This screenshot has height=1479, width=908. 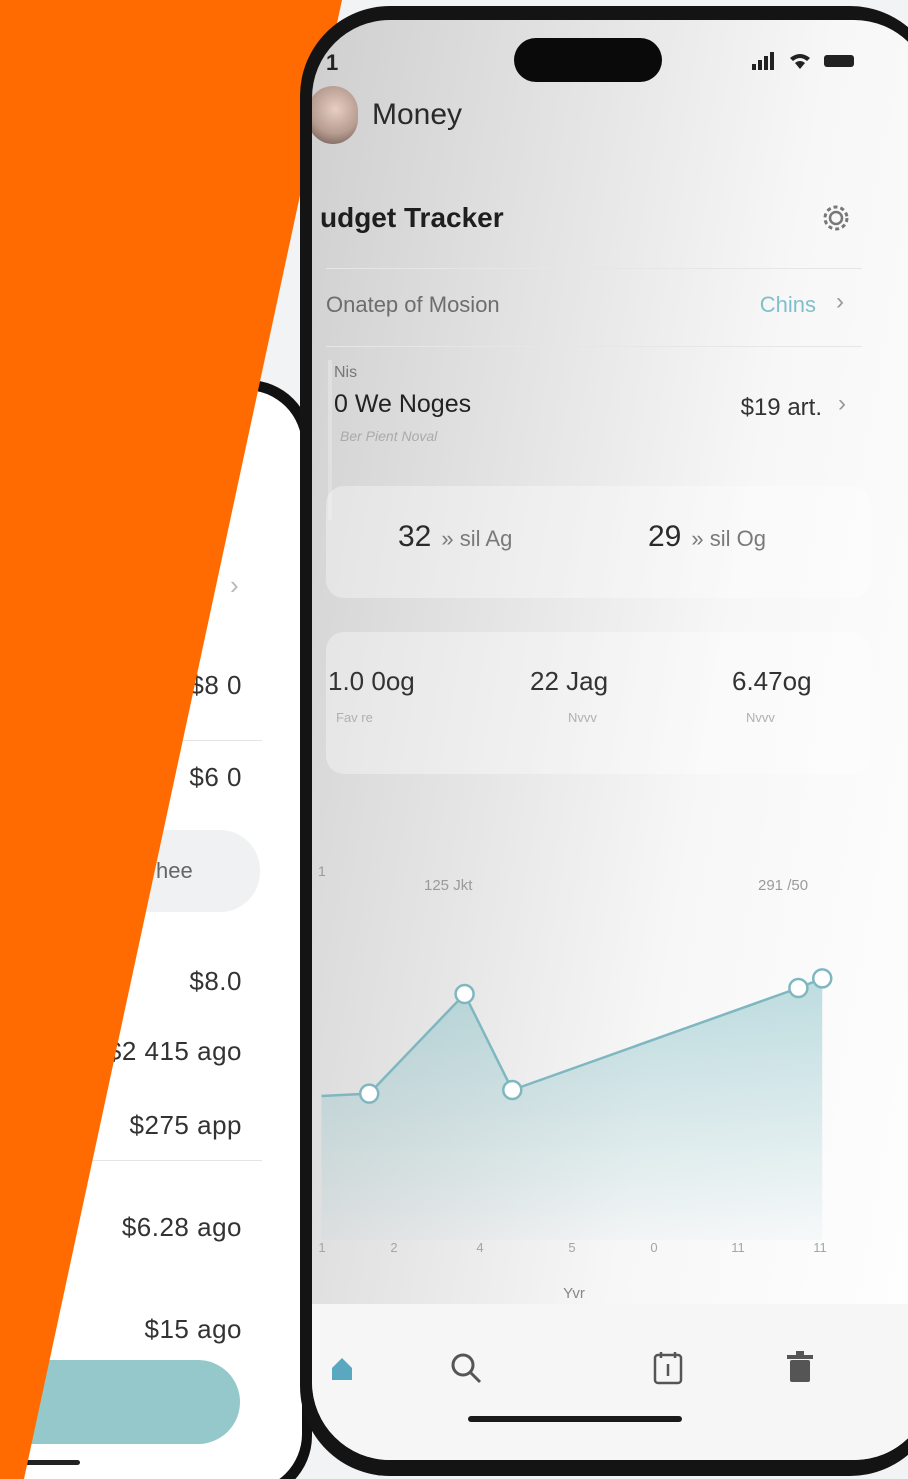 What do you see at coordinates (572, 1109) in the screenshot?
I see `series-area` at bounding box center [572, 1109].